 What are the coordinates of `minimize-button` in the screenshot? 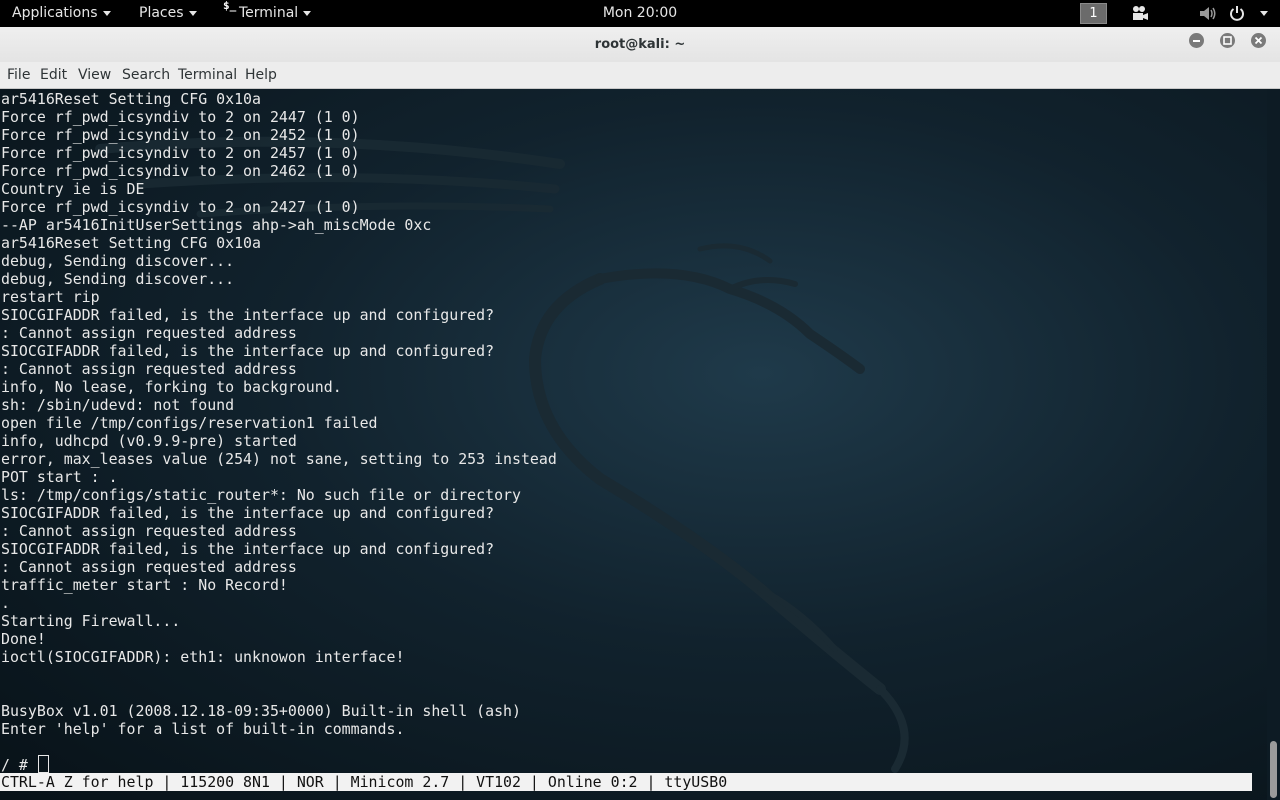 It's located at (1196, 40).